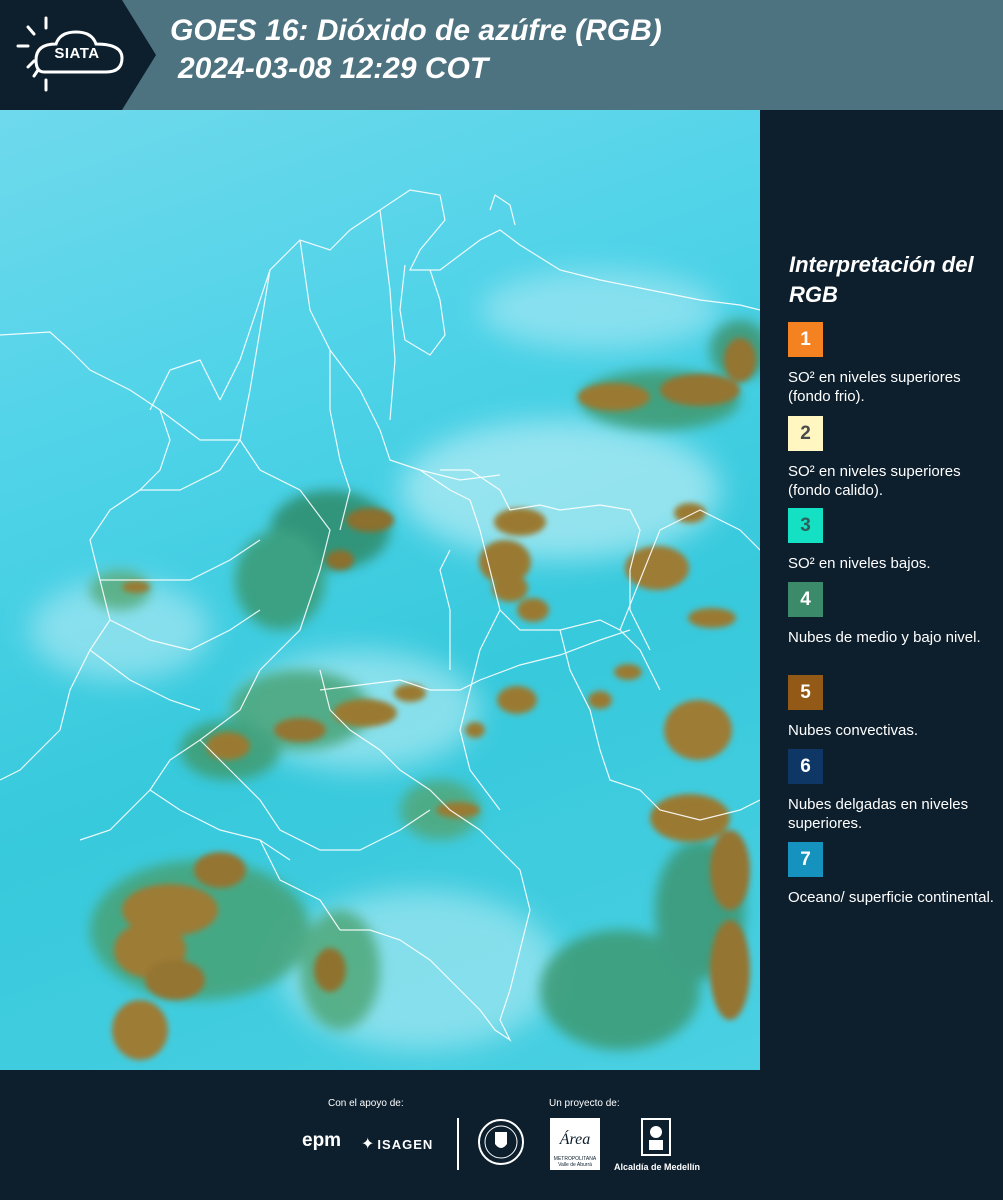 This screenshot has height=1200, width=1003. I want to click on project-caption: Un proyecto de:, so click(584, 1103).